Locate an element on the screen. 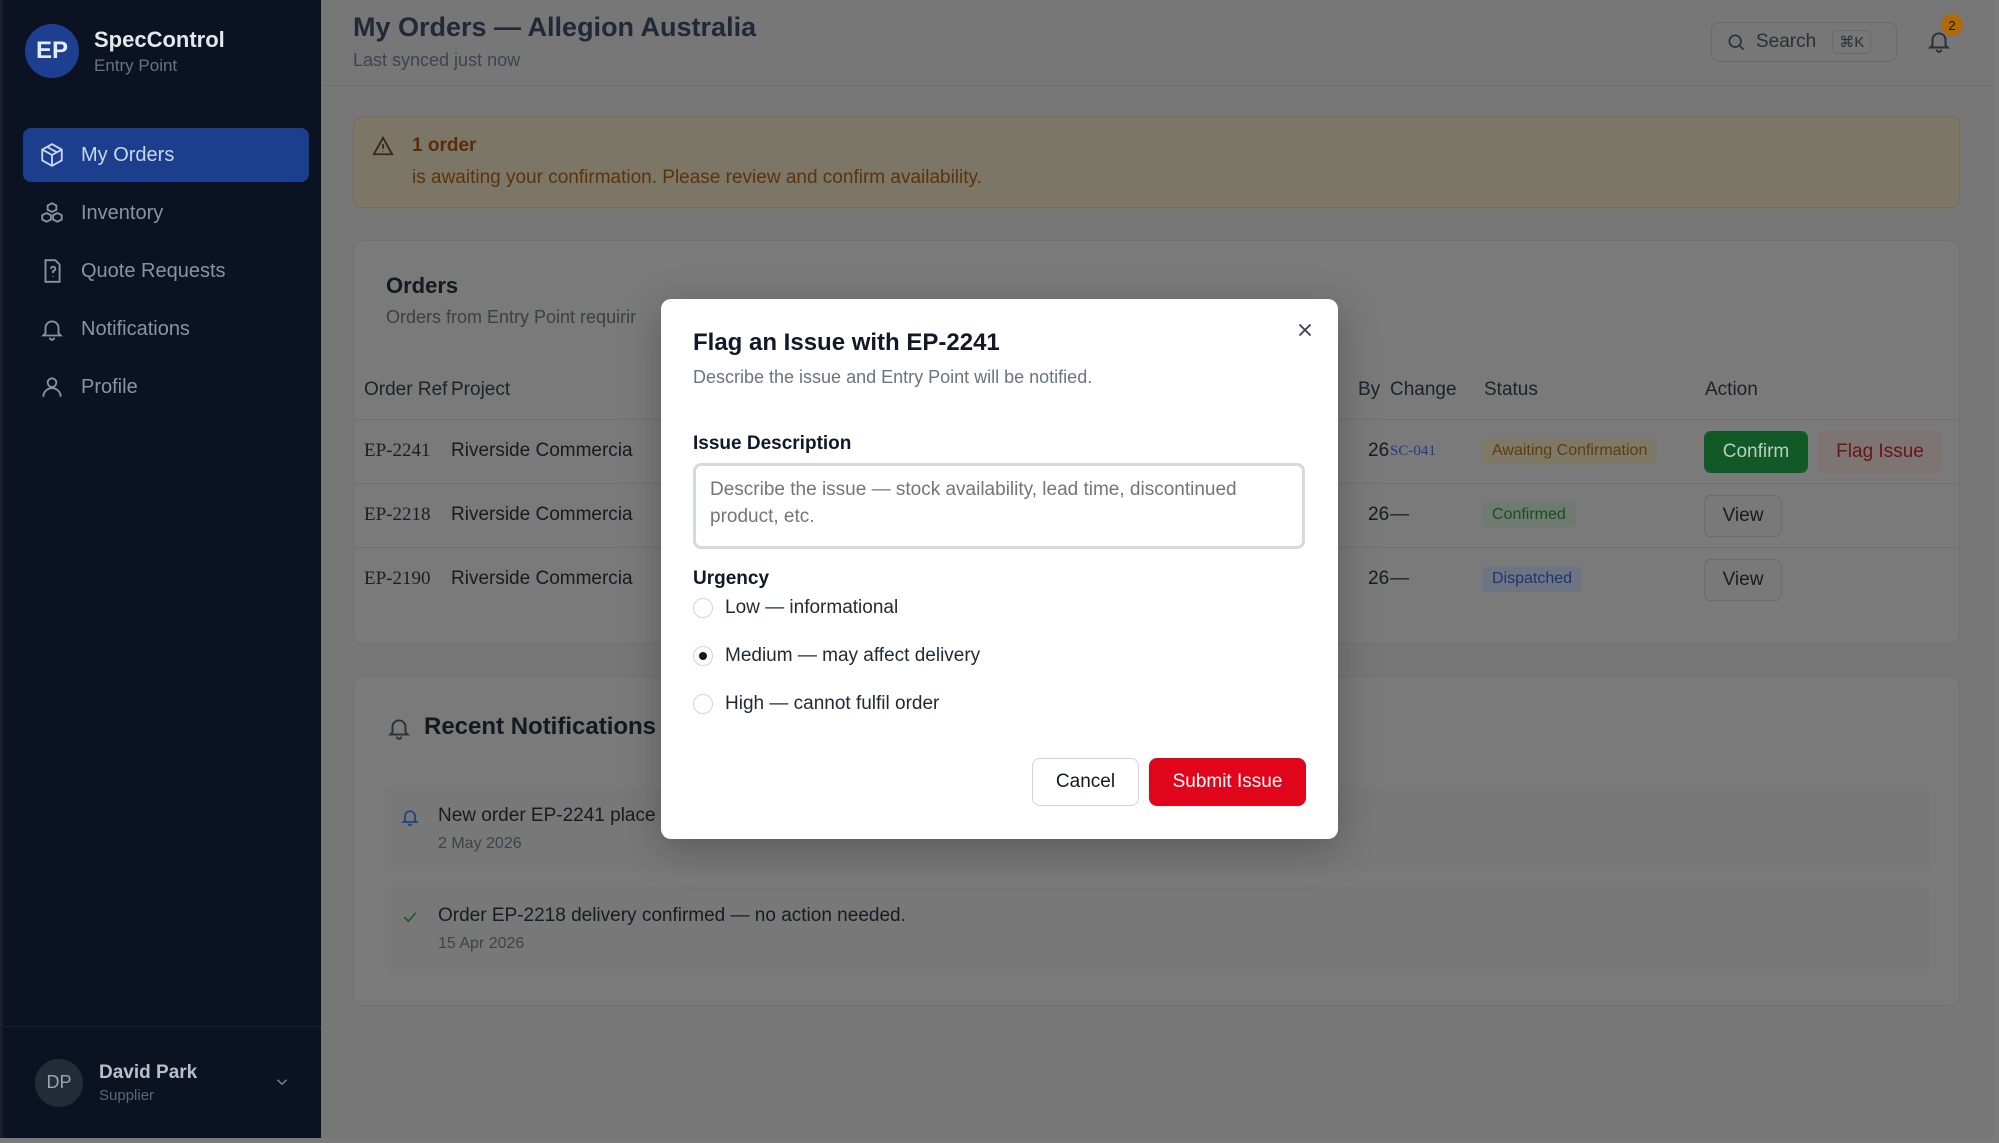 Image resolution: width=1999 pixels, height=1143 pixels. sidebar-item-label: Profile is located at coordinates (109, 386).